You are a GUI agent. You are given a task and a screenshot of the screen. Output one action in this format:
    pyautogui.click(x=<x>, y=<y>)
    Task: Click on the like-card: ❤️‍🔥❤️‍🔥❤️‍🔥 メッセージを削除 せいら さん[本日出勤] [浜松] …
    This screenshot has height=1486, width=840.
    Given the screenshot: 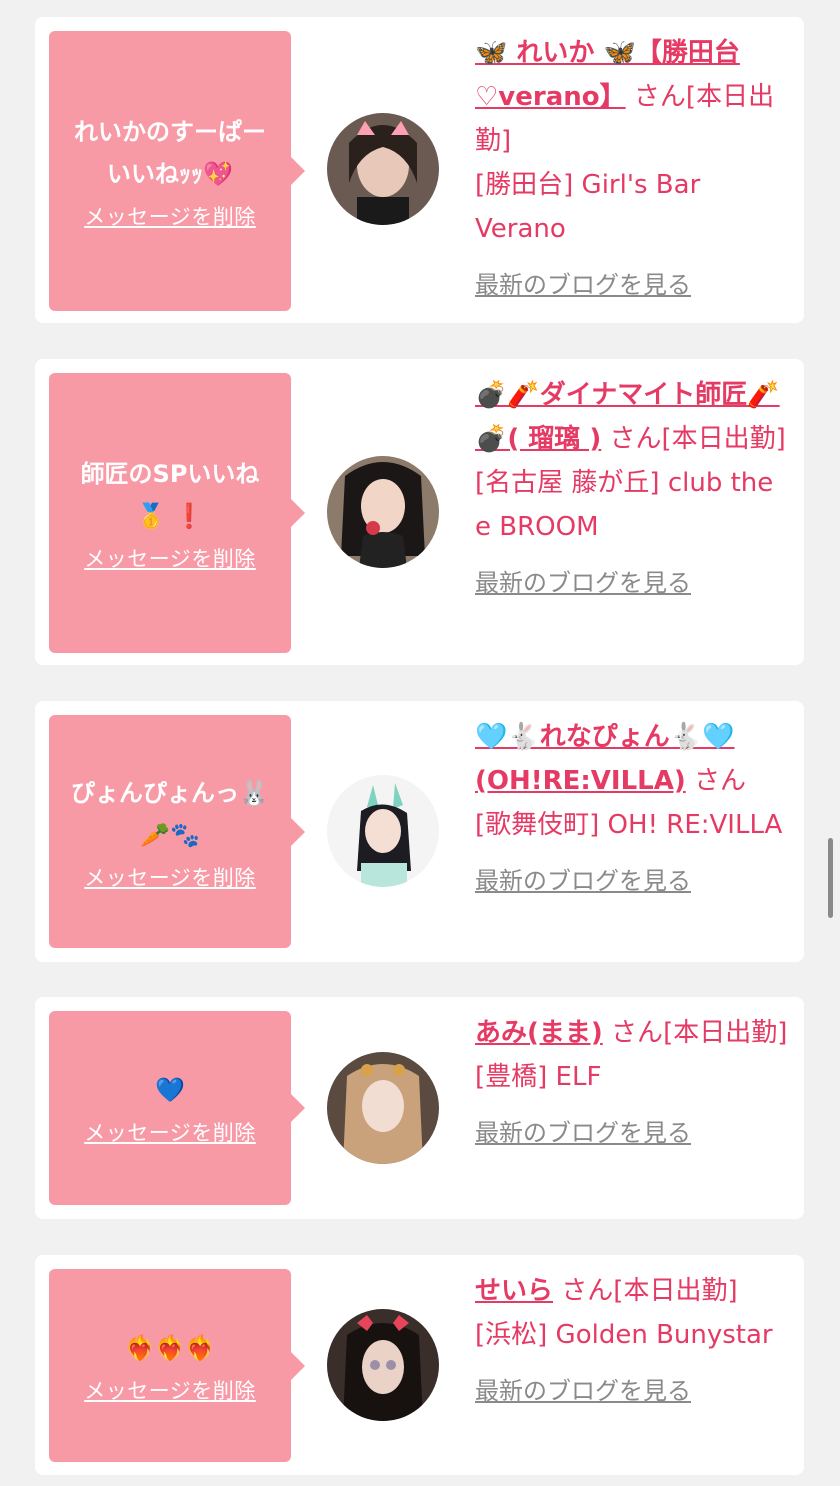 What is the action you would take?
    pyautogui.click(x=419, y=1365)
    